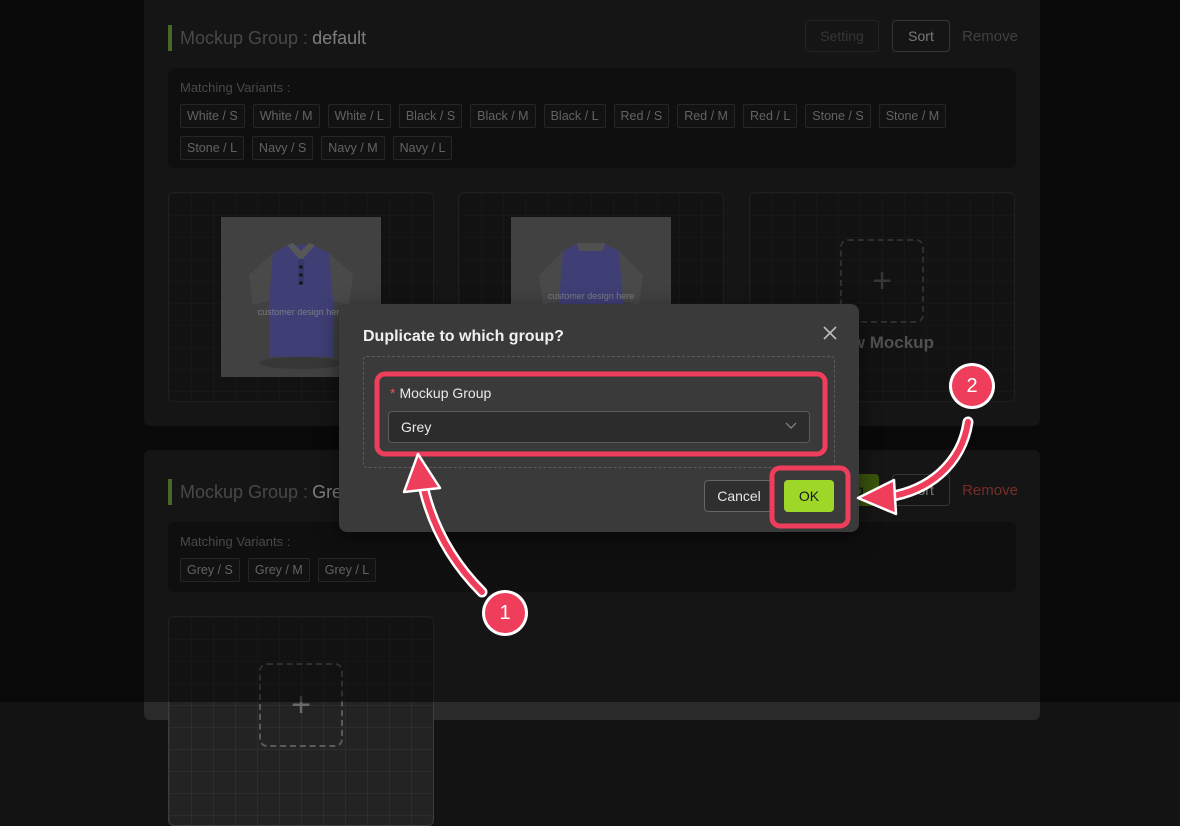 The image size is (1180, 826). Describe the element at coordinates (463, 336) in the screenshot. I see `dialog-title: Duplicate to which group?` at that location.